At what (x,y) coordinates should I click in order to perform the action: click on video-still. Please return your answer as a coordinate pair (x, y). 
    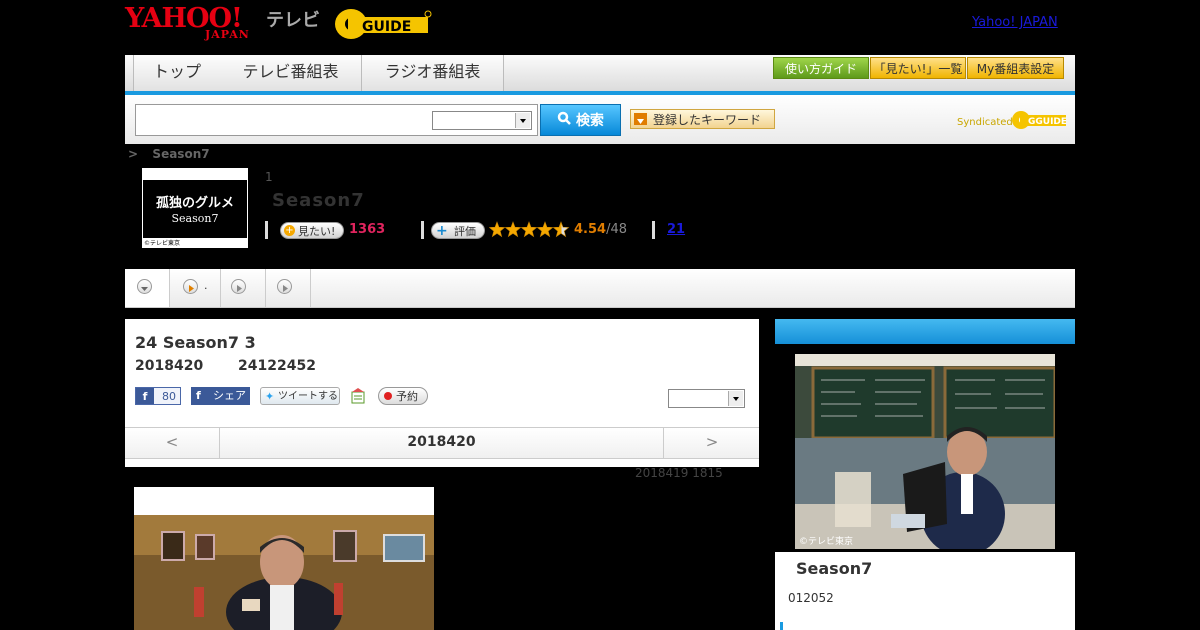
    Looking at the image, I should click on (284, 558).